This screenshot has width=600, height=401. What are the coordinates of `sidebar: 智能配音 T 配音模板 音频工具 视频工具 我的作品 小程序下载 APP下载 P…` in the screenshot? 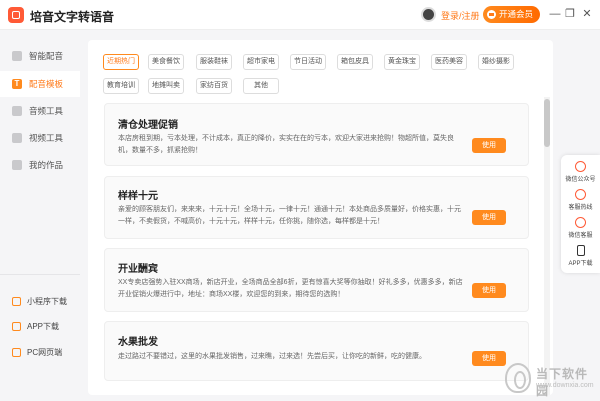 It's located at (40, 216).